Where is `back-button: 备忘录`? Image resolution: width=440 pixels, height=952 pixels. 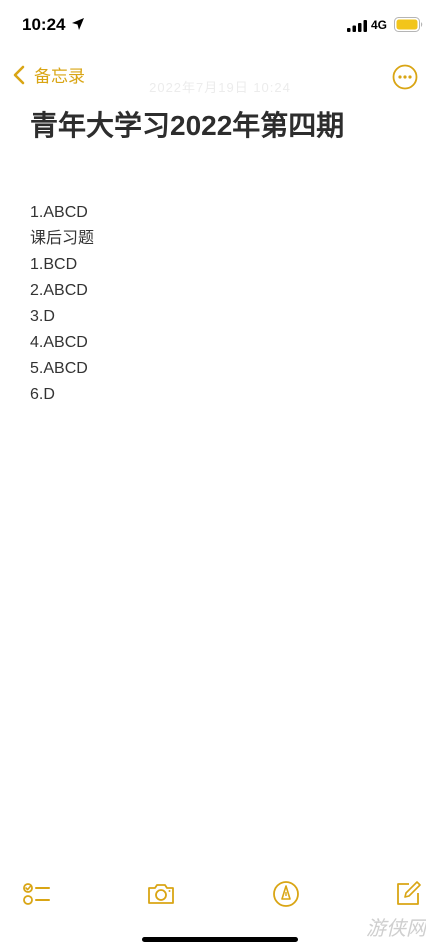 back-button: 备忘录 is located at coordinates (48, 74).